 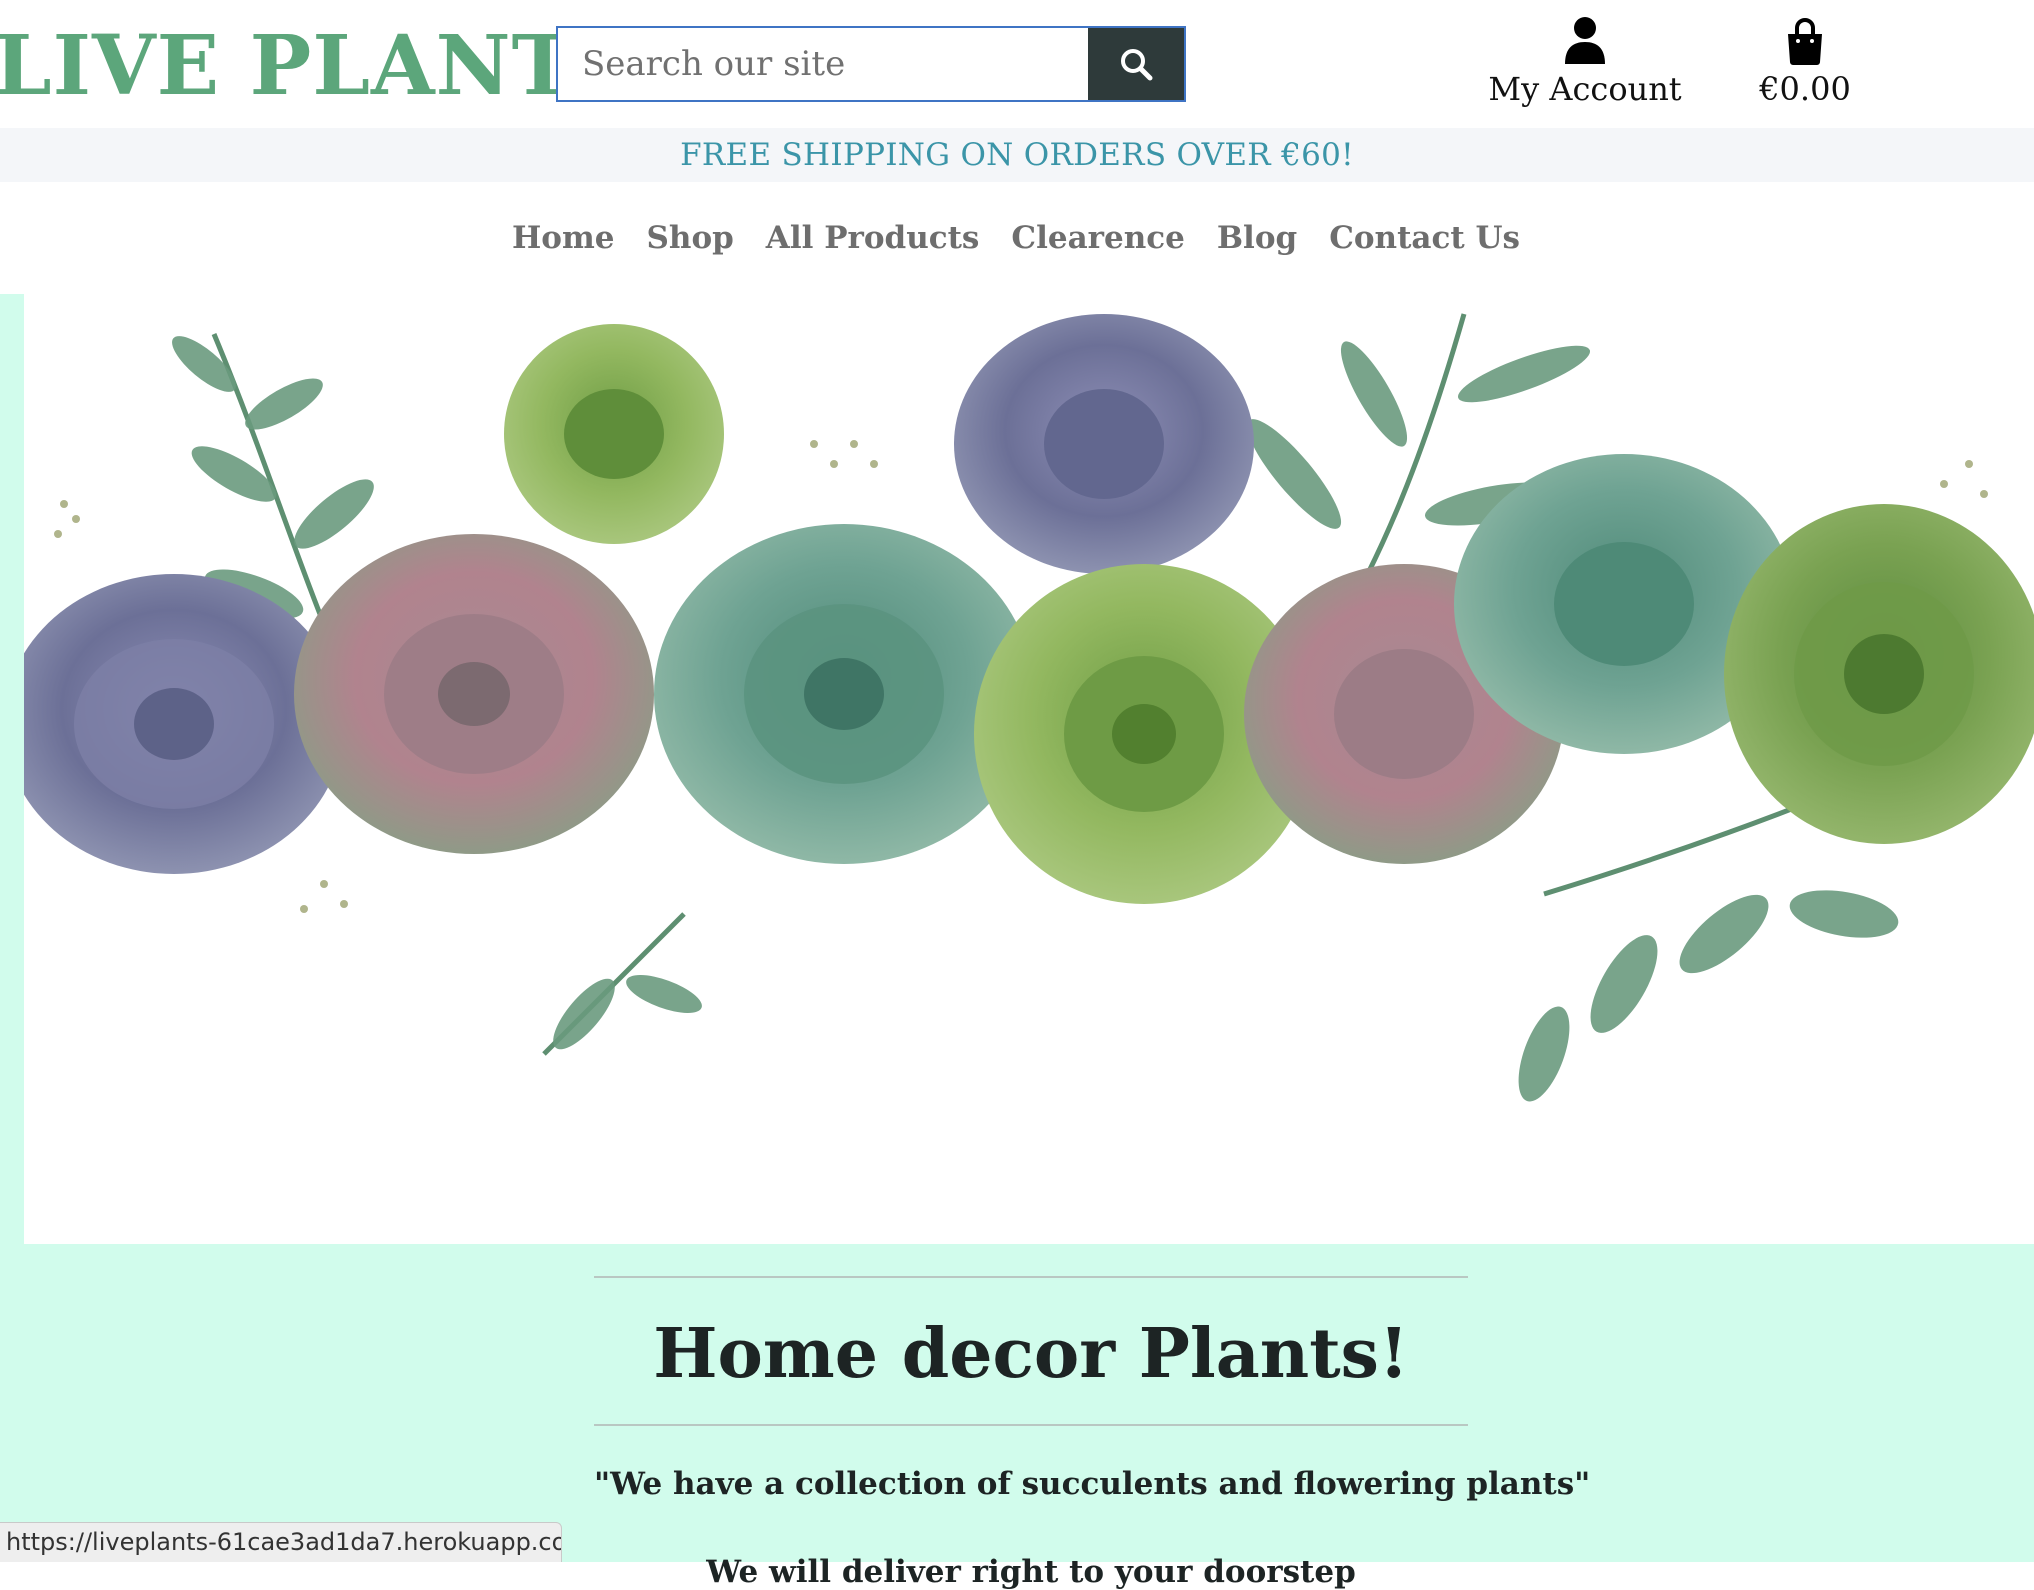 I want to click on shopping-bag-icon, so click(x=1805, y=41).